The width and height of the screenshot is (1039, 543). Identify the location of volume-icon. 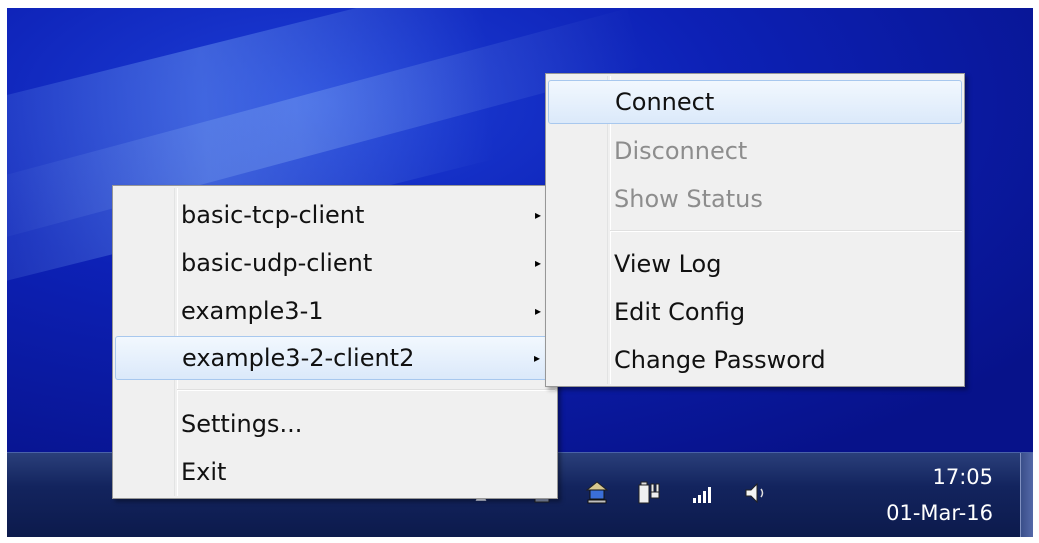
(755, 493).